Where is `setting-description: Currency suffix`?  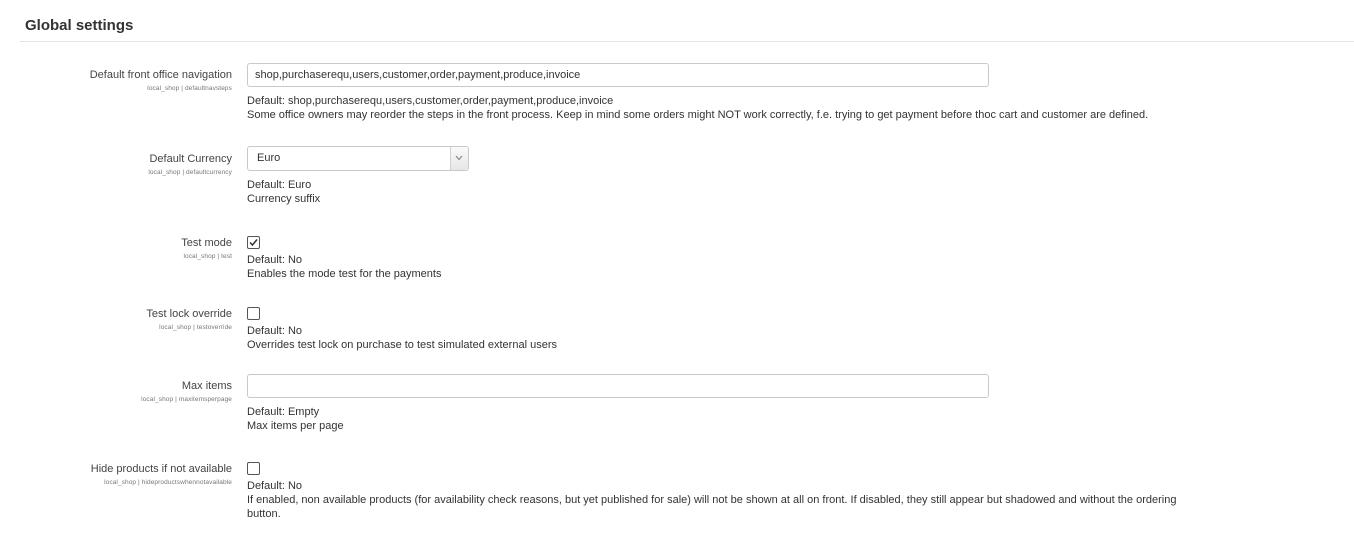
setting-description: Currency suffix is located at coordinates (284, 199).